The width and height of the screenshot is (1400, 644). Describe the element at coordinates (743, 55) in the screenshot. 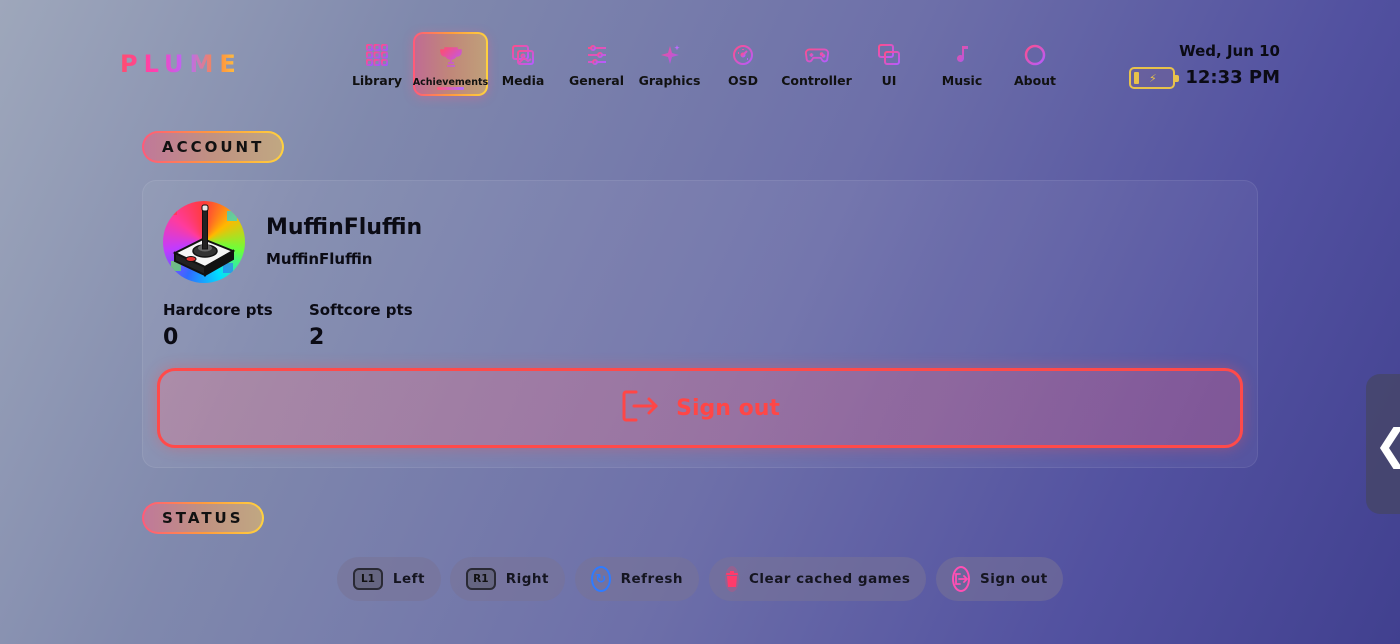

I see `gauge-icon` at that location.